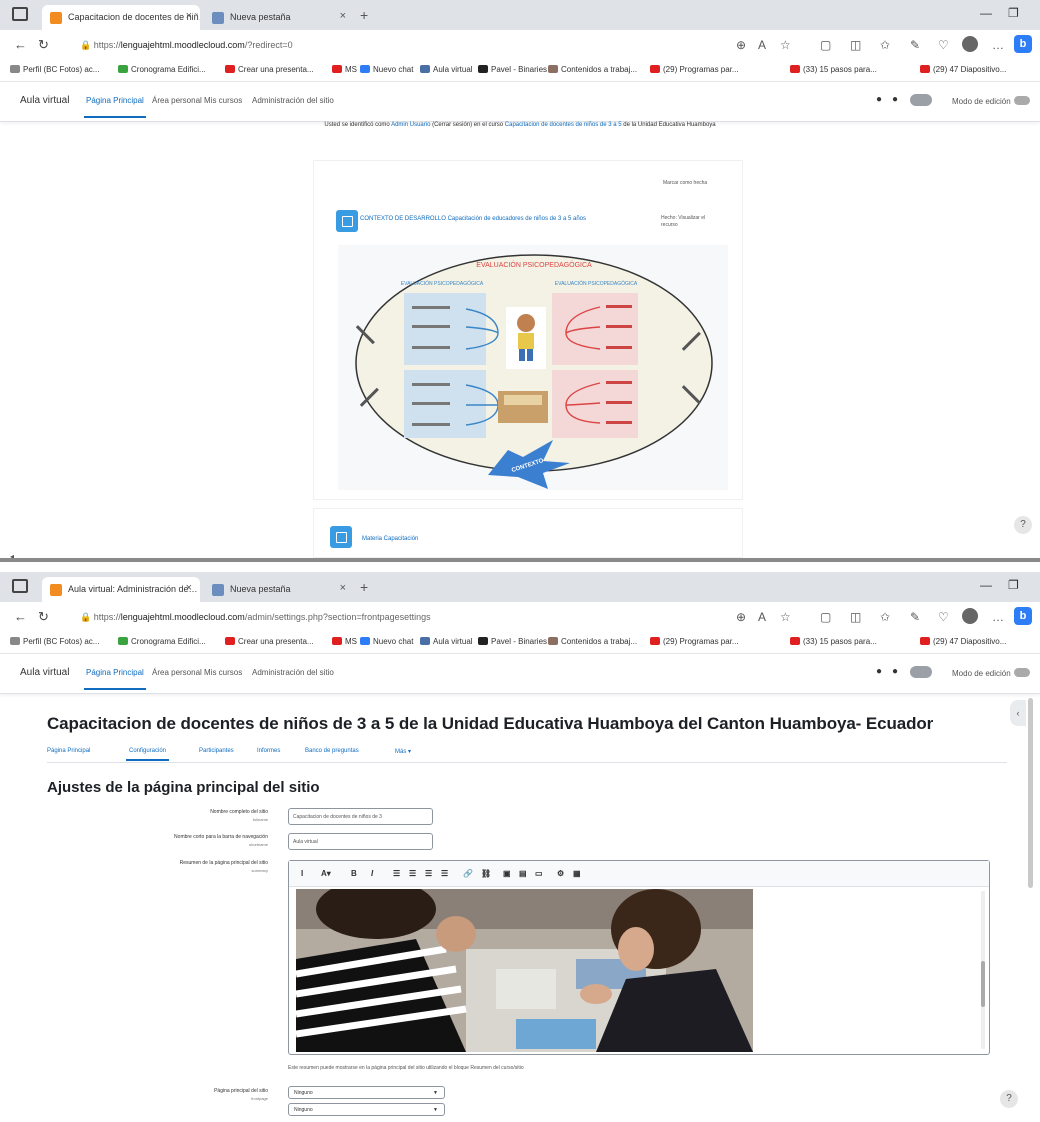 The height and width of the screenshot is (1122, 1040). I want to click on browser-tab-active: Aula virtual: Administración de… ×, so click(121, 589).